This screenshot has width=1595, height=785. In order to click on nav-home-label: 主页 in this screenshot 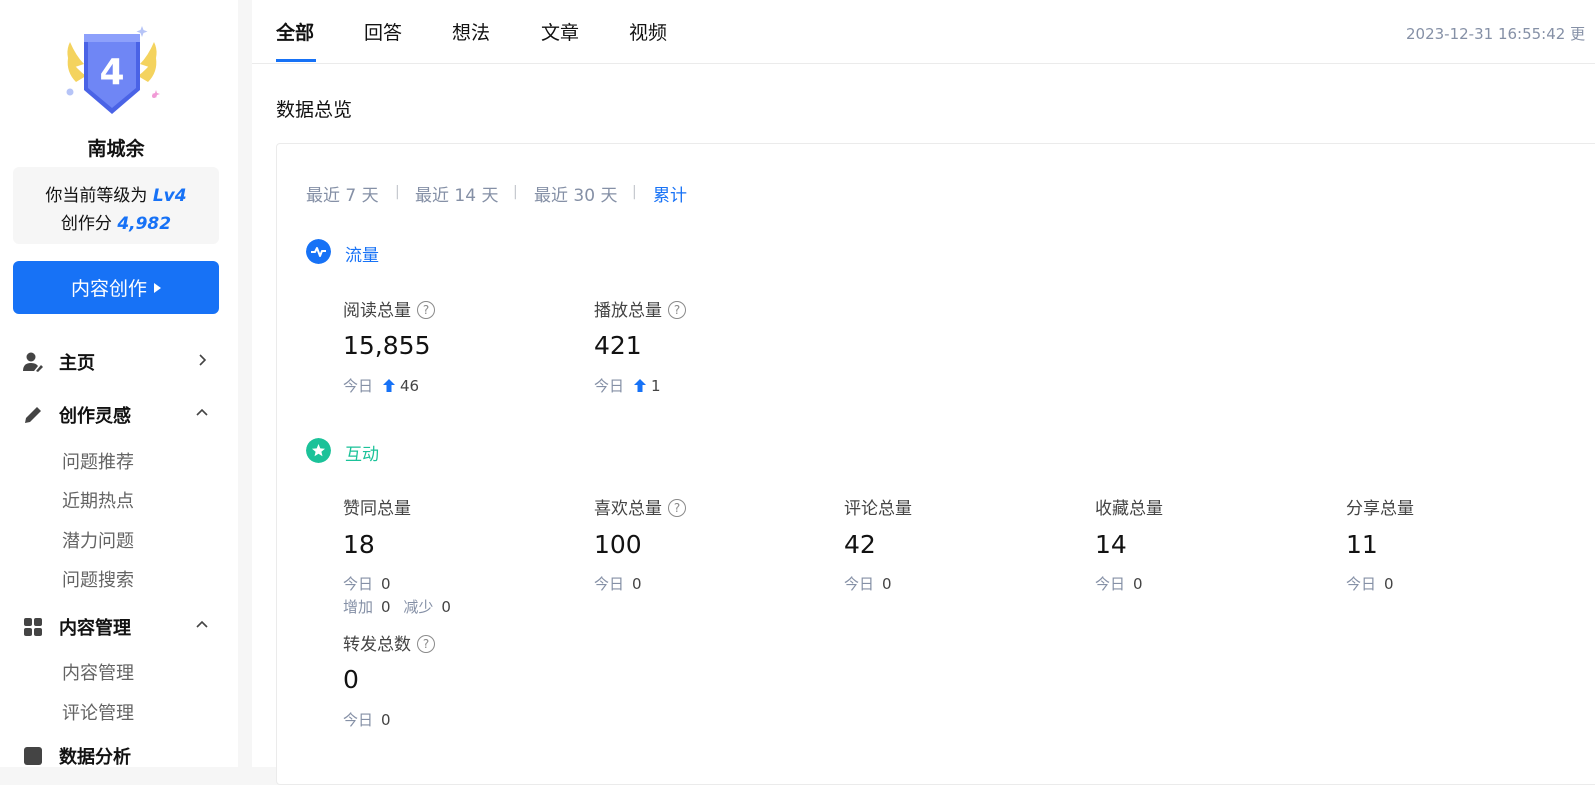, I will do `click(77, 363)`.